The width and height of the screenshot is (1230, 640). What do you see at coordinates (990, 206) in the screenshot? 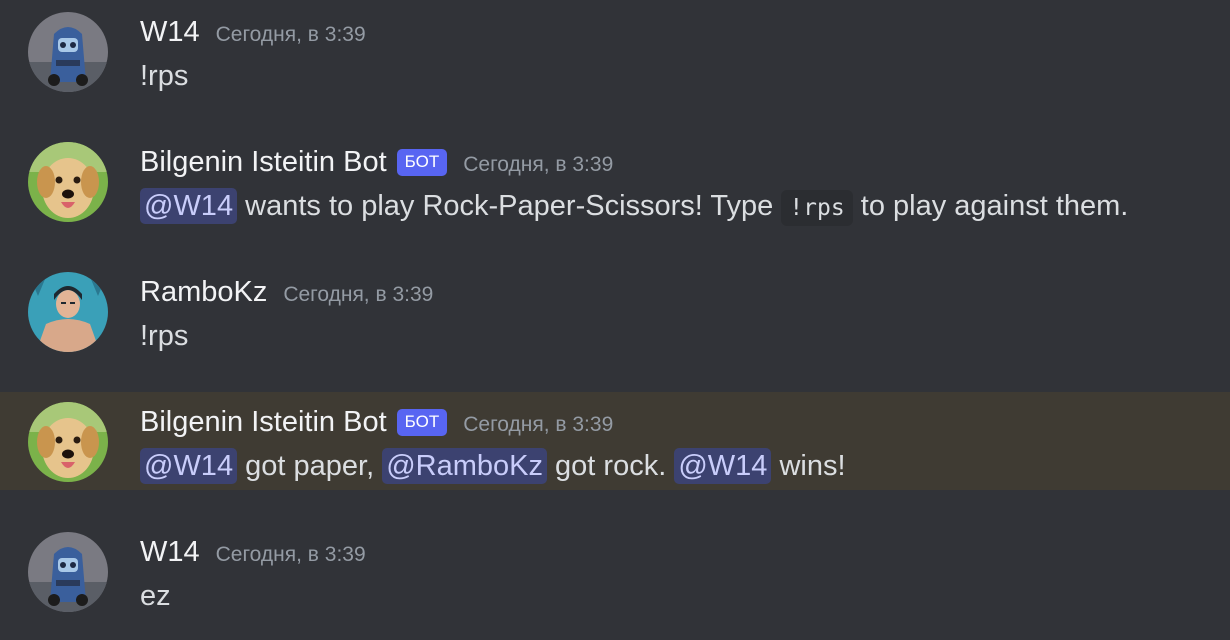
I see `message-text: to play against them.` at bounding box center [990, 206].